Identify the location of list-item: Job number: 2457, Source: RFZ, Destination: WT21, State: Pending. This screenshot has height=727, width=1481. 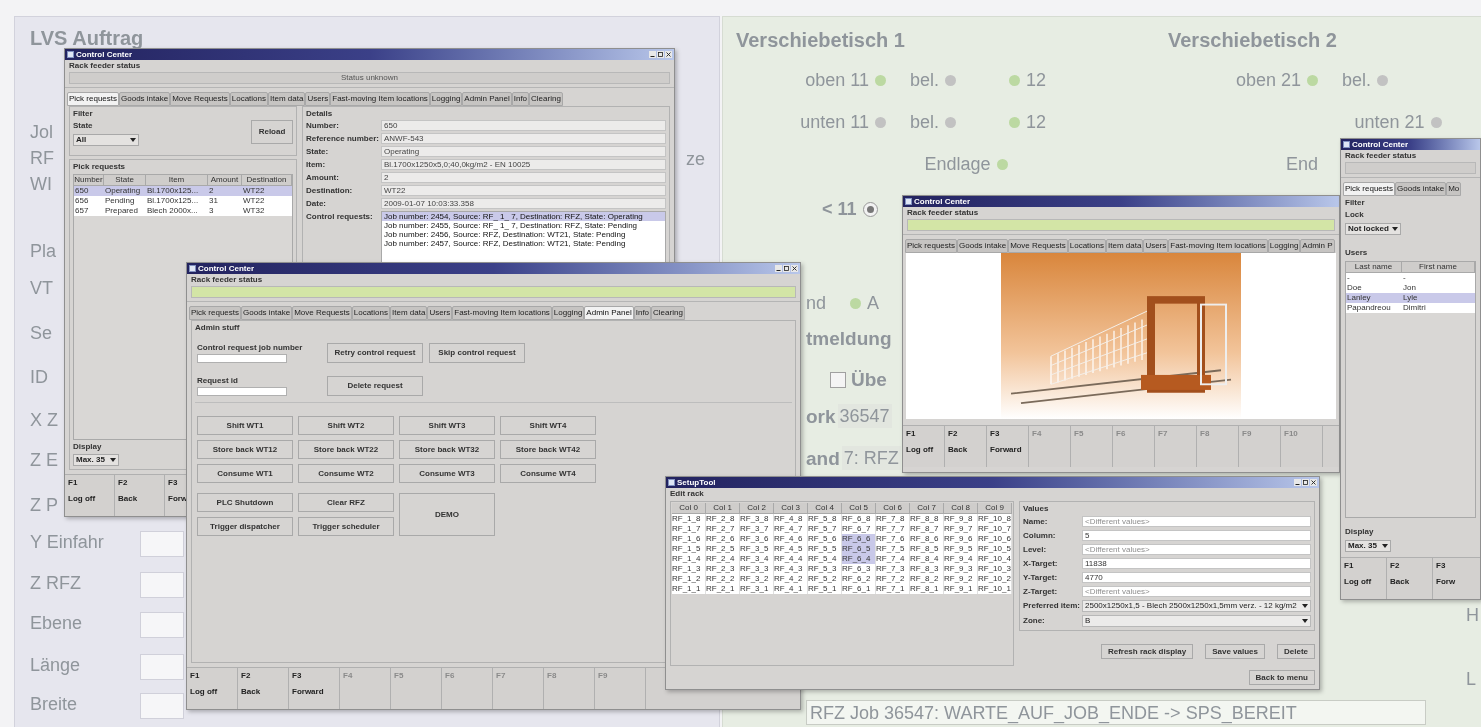
(523, 243).